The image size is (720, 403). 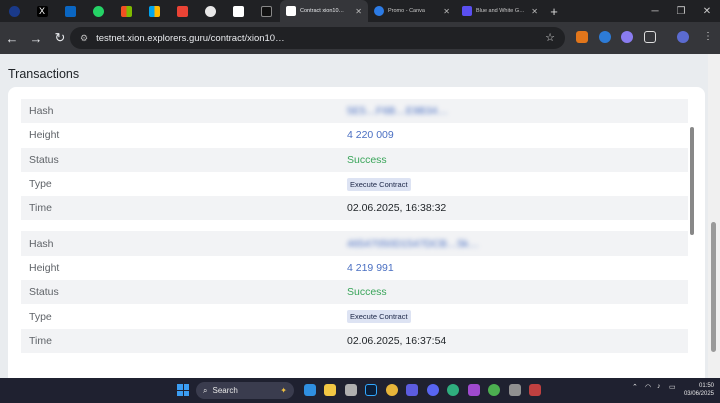 I want to click on tab-title: Promo - Canva, so click(x=406, y=11).